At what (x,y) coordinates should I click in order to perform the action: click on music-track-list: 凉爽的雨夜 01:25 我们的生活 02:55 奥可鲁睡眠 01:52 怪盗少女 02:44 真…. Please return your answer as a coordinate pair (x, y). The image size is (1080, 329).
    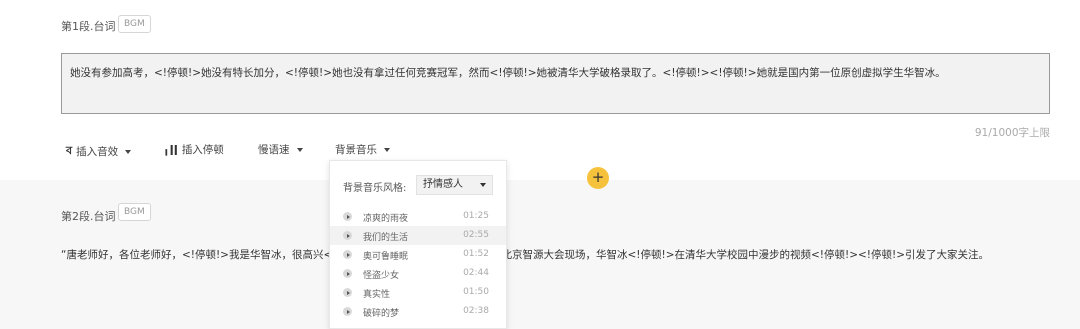
    Looking at the image, I should click on (418, 264).